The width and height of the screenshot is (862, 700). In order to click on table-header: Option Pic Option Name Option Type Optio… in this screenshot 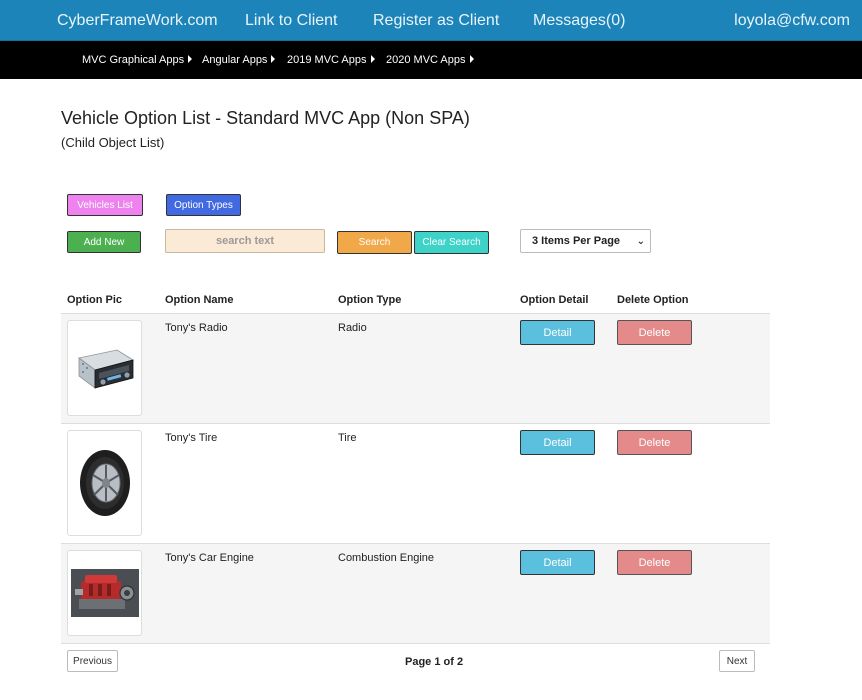, I will do `click(415, 302)`.